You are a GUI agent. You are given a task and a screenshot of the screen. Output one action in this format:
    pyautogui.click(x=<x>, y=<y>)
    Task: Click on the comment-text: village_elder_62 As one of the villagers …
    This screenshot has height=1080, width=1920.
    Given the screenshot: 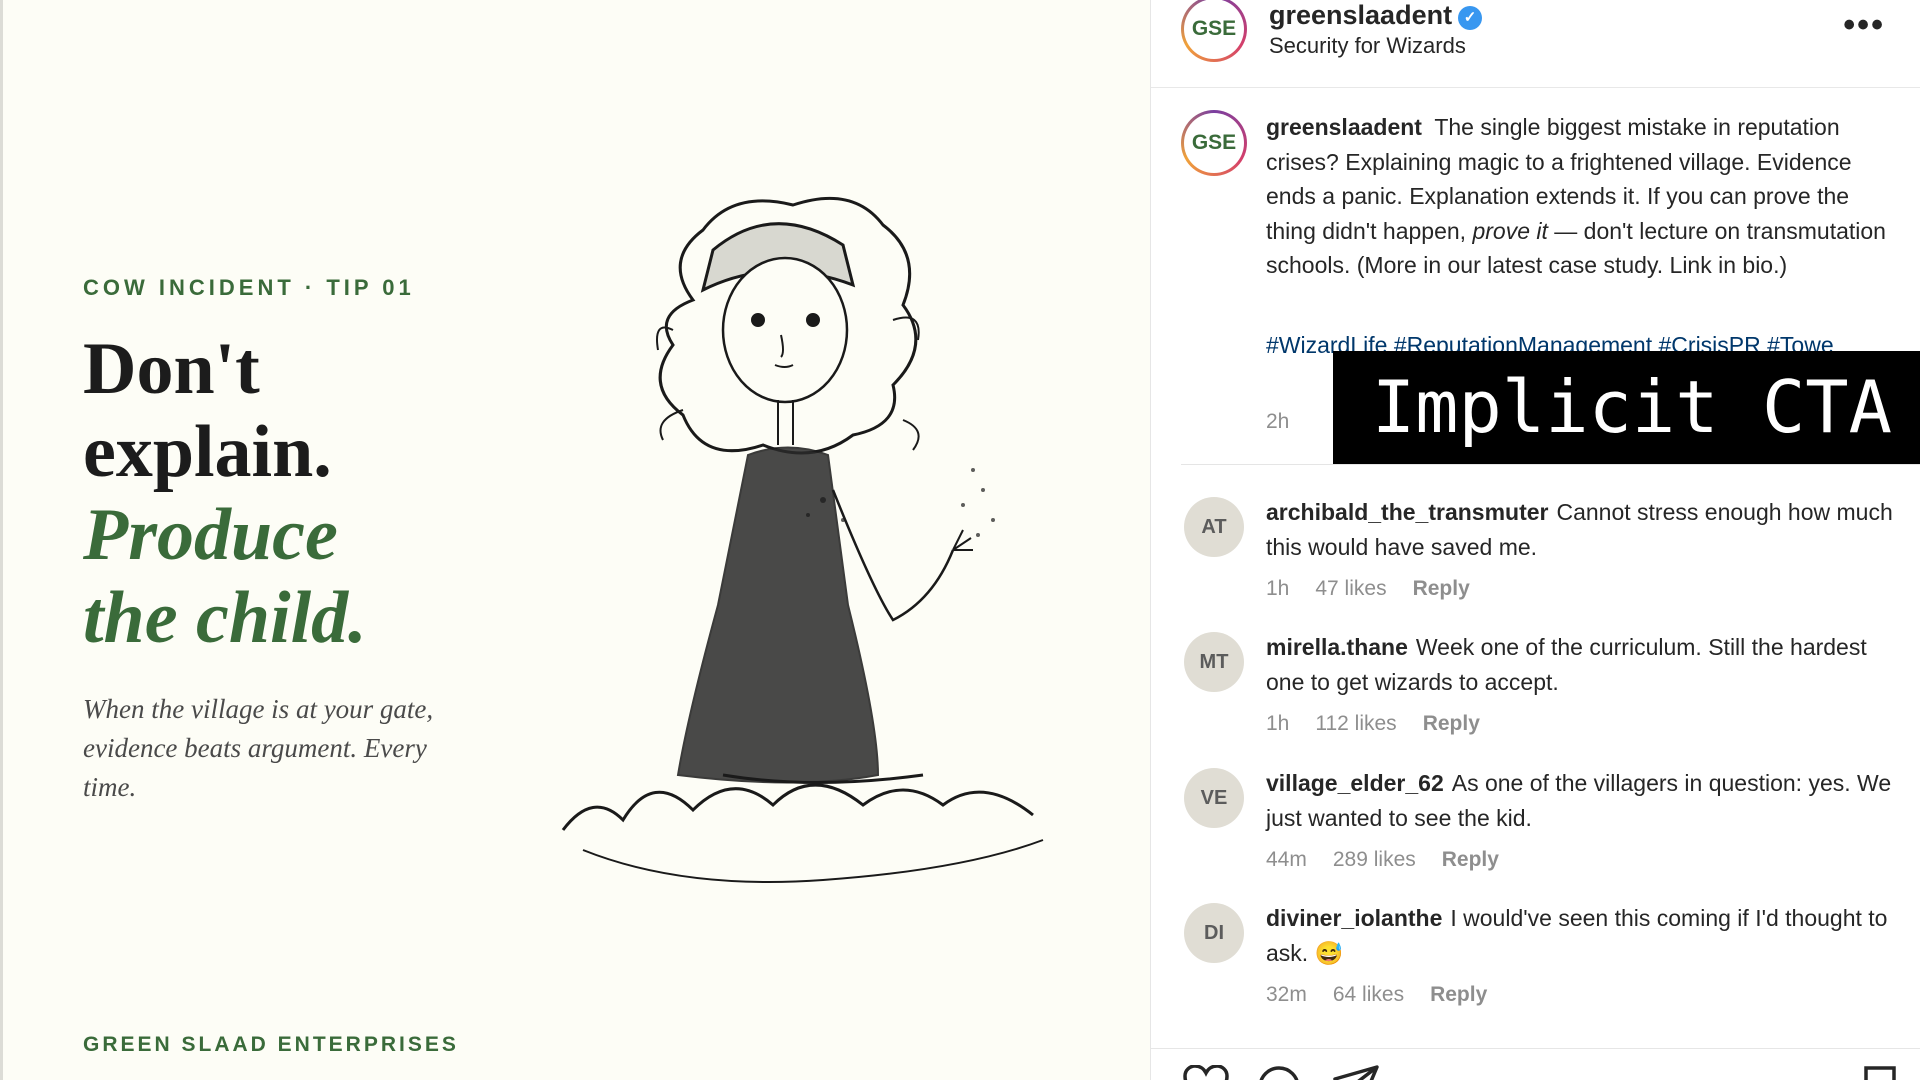 What is the action you would take?
    pyautogui.click(x=1581, y=800)
    